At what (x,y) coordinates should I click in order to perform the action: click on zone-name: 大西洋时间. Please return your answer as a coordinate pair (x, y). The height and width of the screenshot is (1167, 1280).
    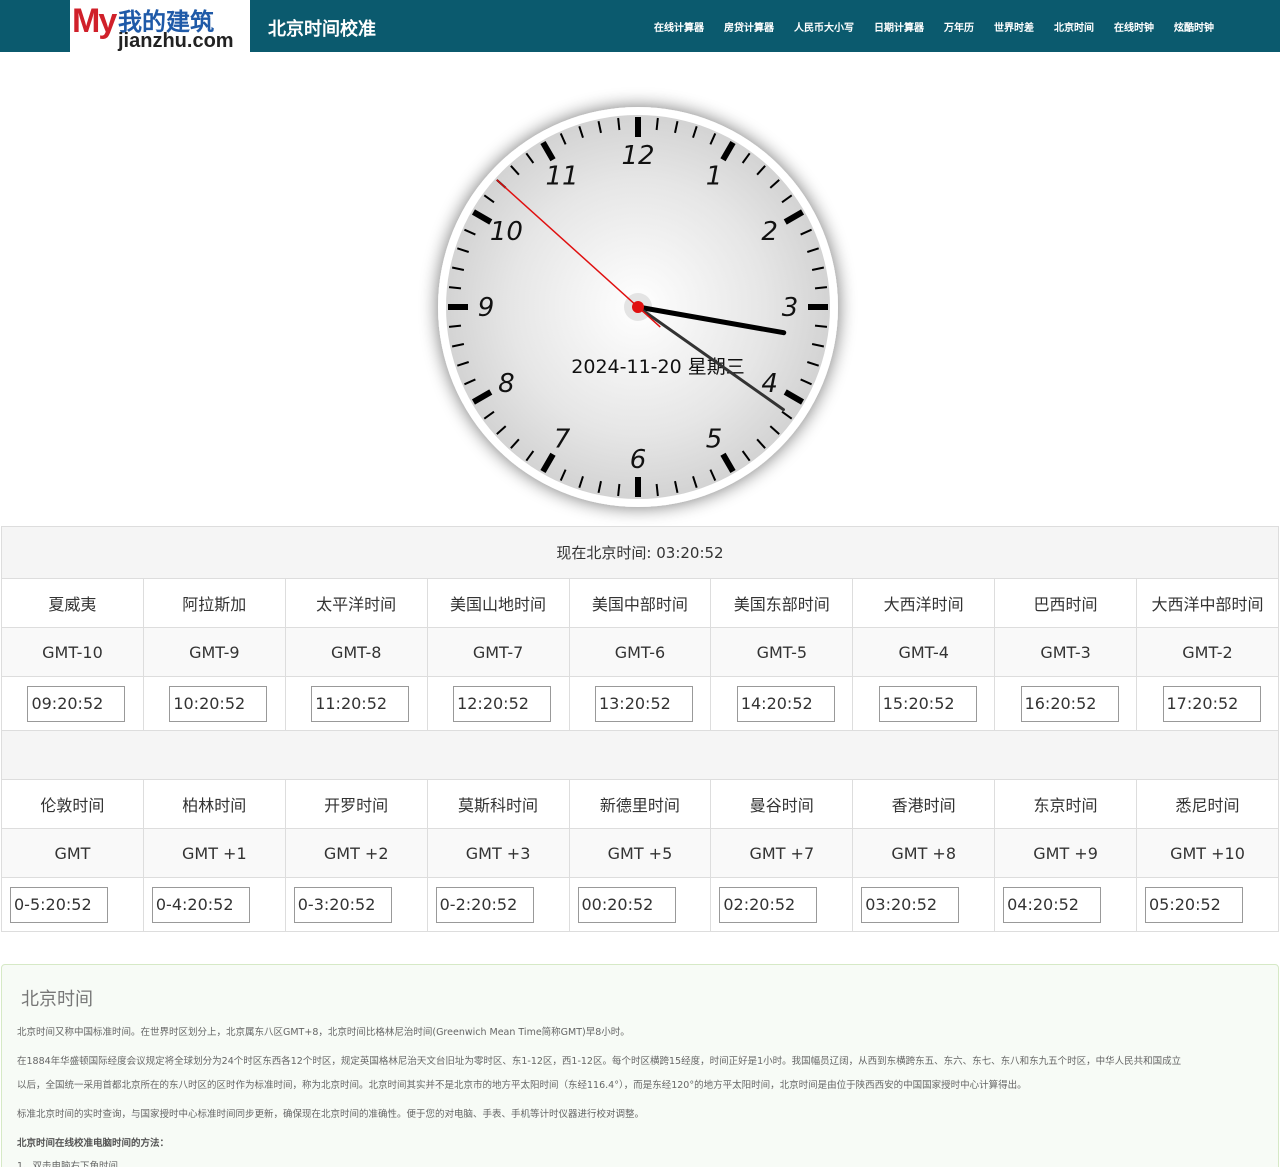
    Looking at the image, I should click on (924, 603).